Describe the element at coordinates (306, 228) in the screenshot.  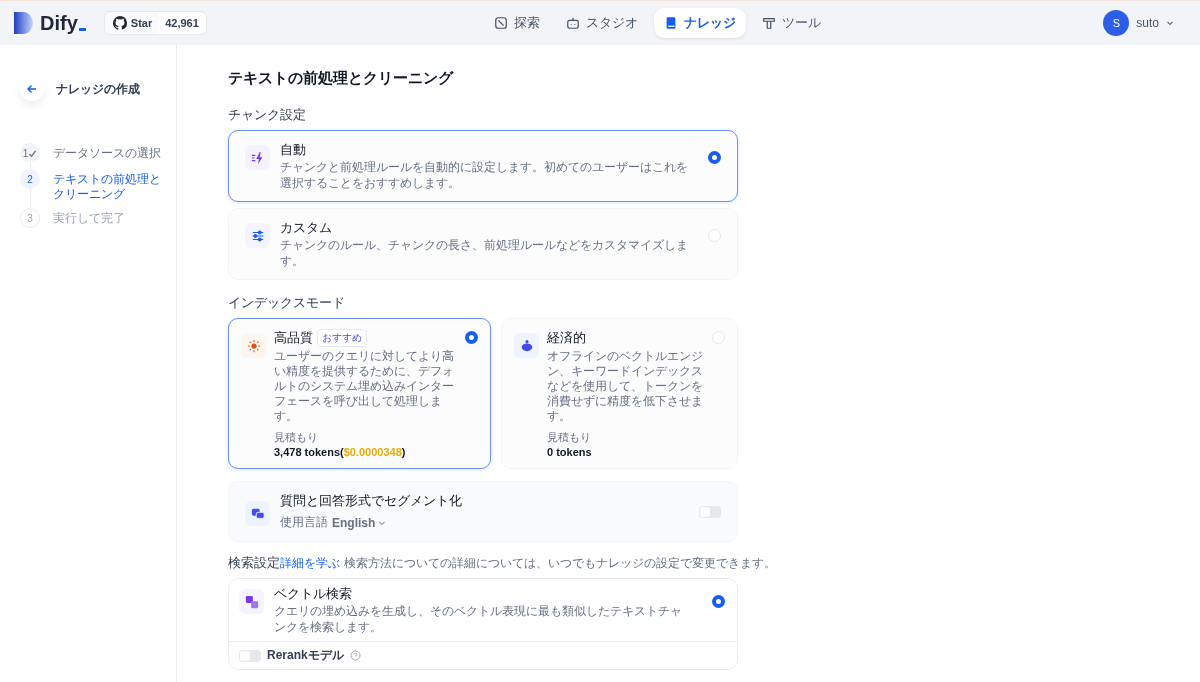
I see `option-title: カスタム` at that location.